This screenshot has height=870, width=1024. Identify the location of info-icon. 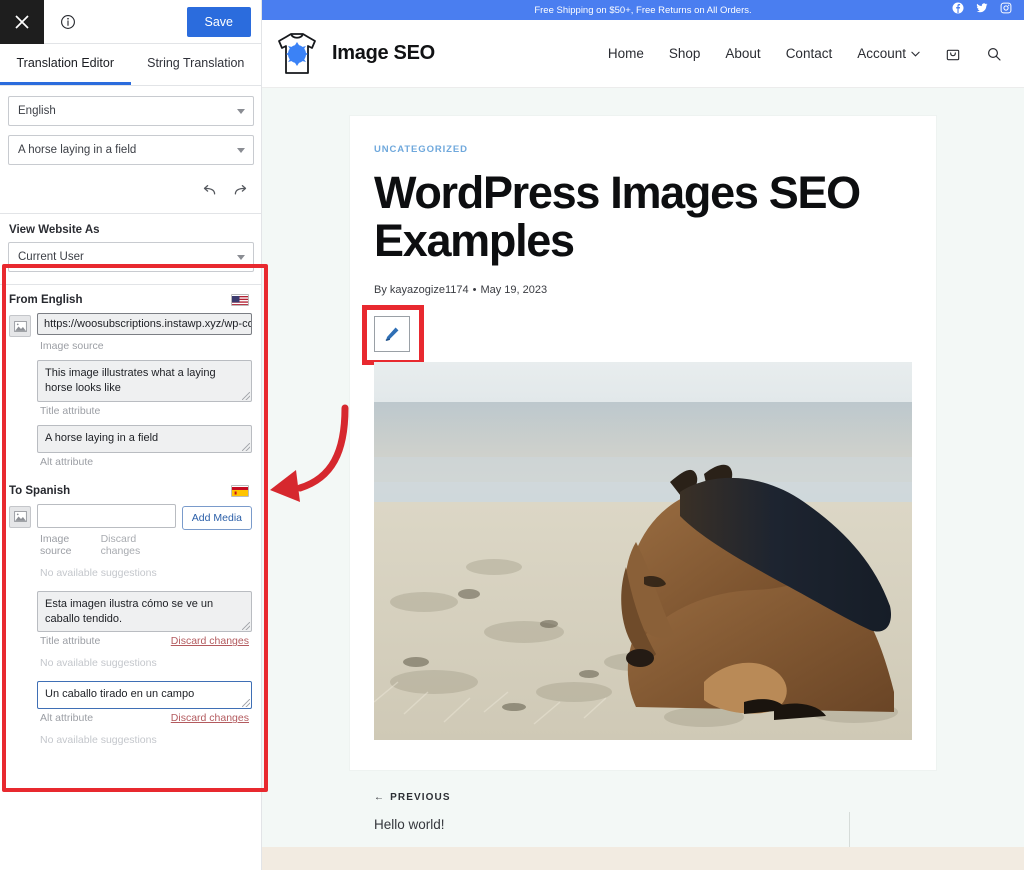
(68, 22).